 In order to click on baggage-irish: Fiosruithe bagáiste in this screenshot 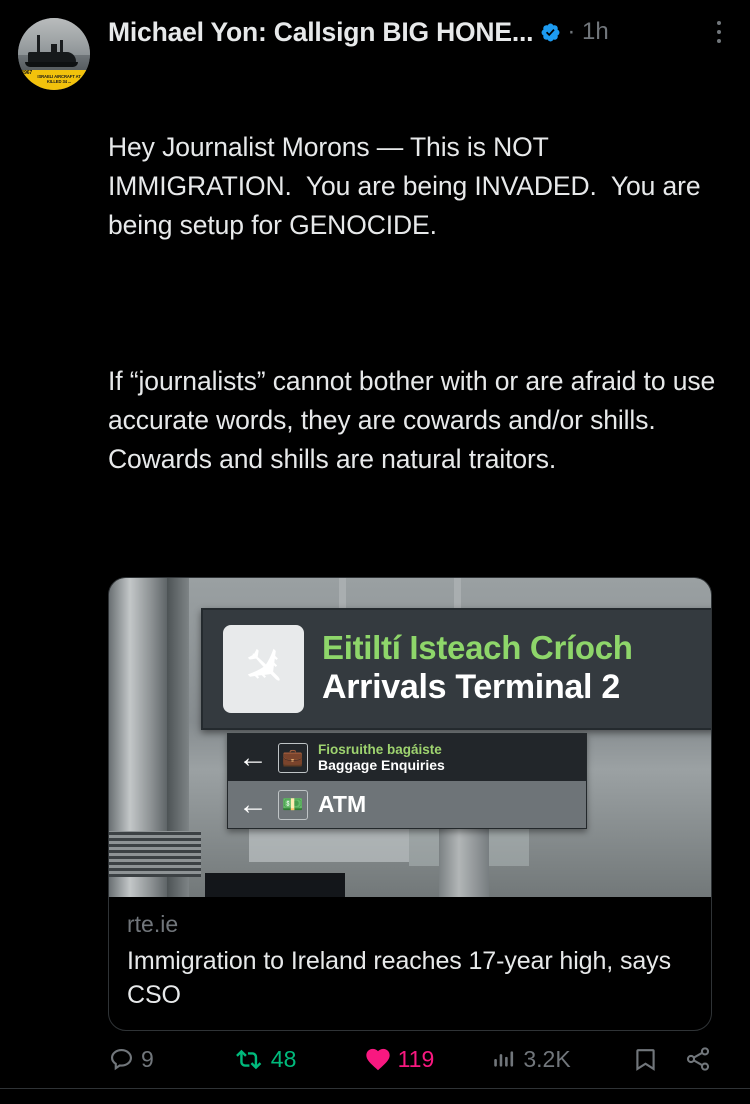, I will do `click(380, 749)`.